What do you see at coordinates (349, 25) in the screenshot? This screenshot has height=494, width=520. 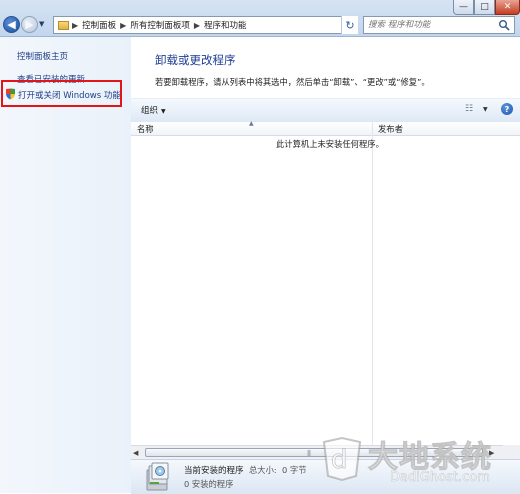 I see `refresh-button: ↻` at bounding box center [349, 25].